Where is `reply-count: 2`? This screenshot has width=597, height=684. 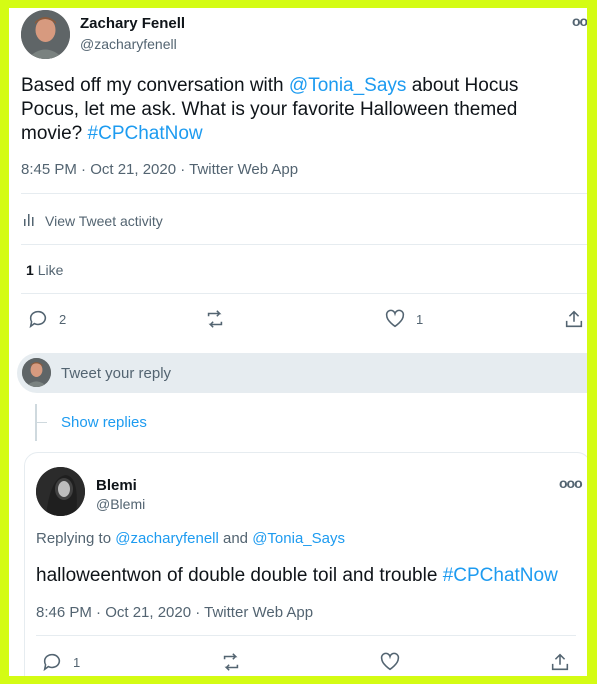 reply-count: 2 is located at coordinates (63, 319).